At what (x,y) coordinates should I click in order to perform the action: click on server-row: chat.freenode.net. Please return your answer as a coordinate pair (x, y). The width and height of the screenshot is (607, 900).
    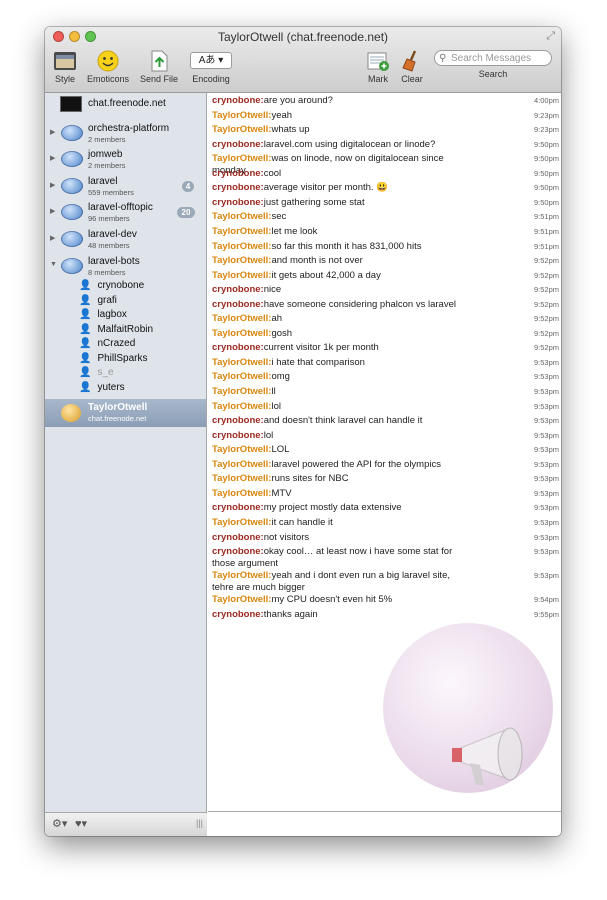
    Looking at the image, I should click on (125, 104).